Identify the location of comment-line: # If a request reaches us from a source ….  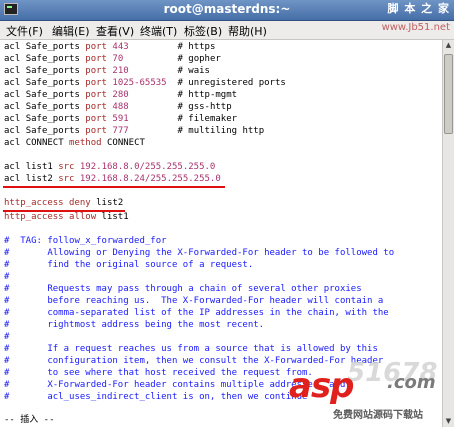
(191, 349).